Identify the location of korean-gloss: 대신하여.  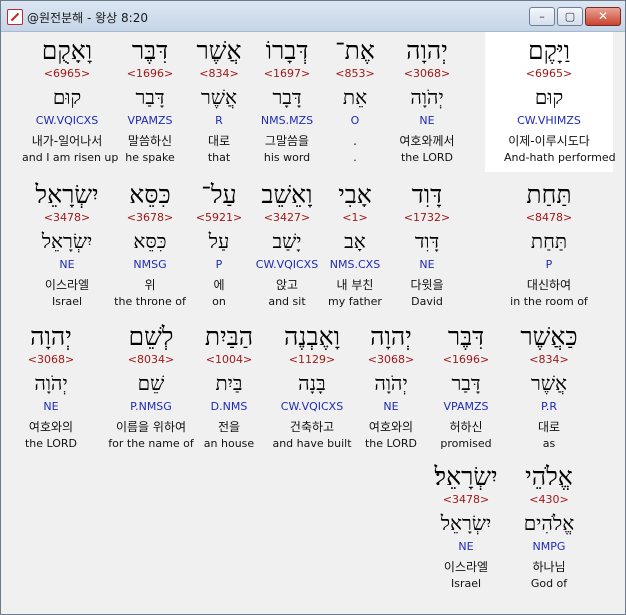
(549, 285).